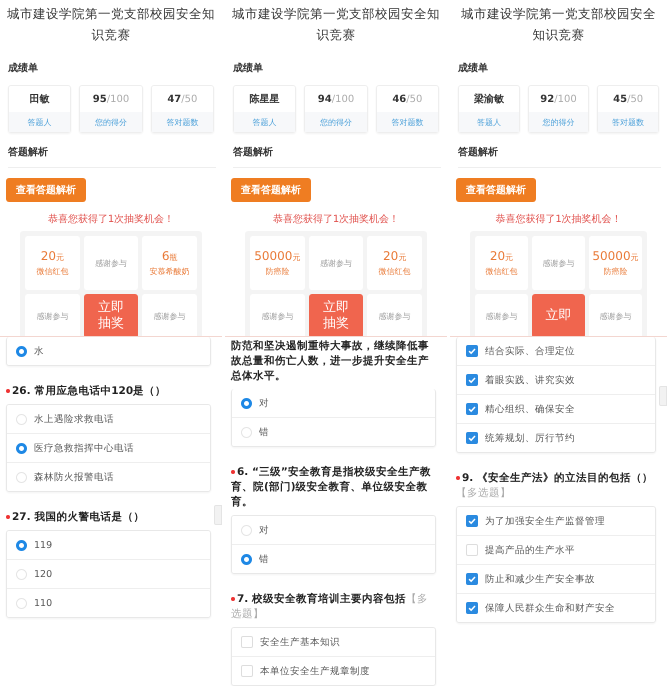 The height and width of the screenshot is (686, 667). What do you see at coordinates (556, 379) in the screenshot?
I see `answer-option: 着眼实践、讲究实效` at bounding box center [556, 379].